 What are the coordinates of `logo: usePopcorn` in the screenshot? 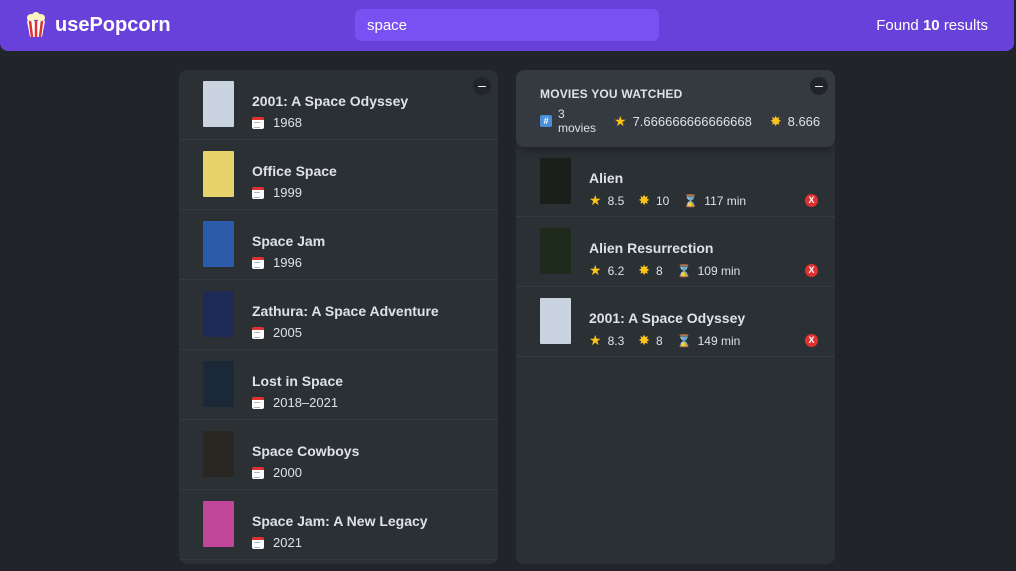 It's located at (98, 25).